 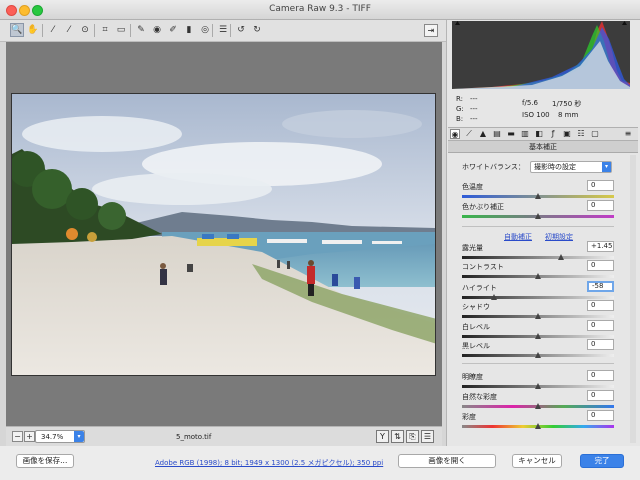 I want to click on slider-label: 黒レベル, so click(x=476, y=346).